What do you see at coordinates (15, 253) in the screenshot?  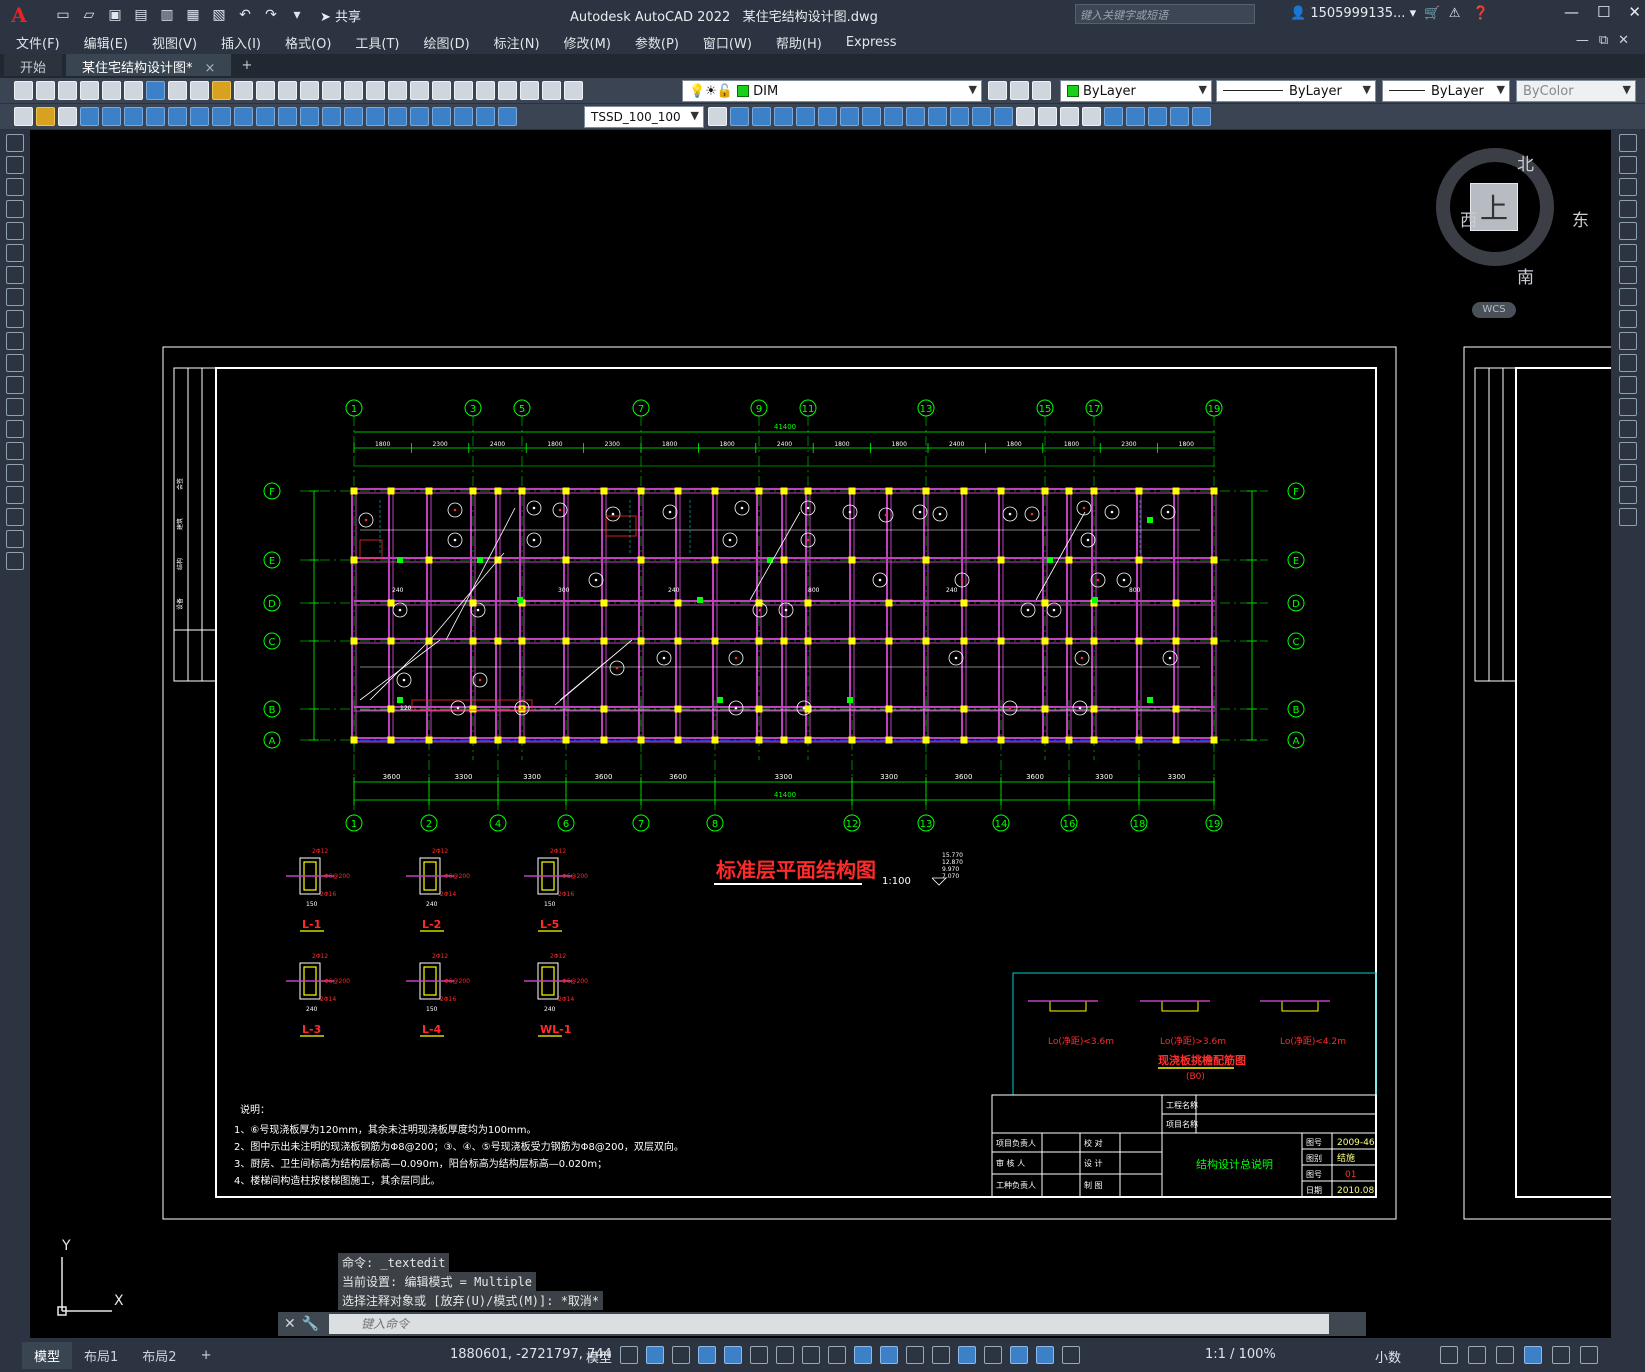 I see `arc-icon` at bounding box center [15, 253].